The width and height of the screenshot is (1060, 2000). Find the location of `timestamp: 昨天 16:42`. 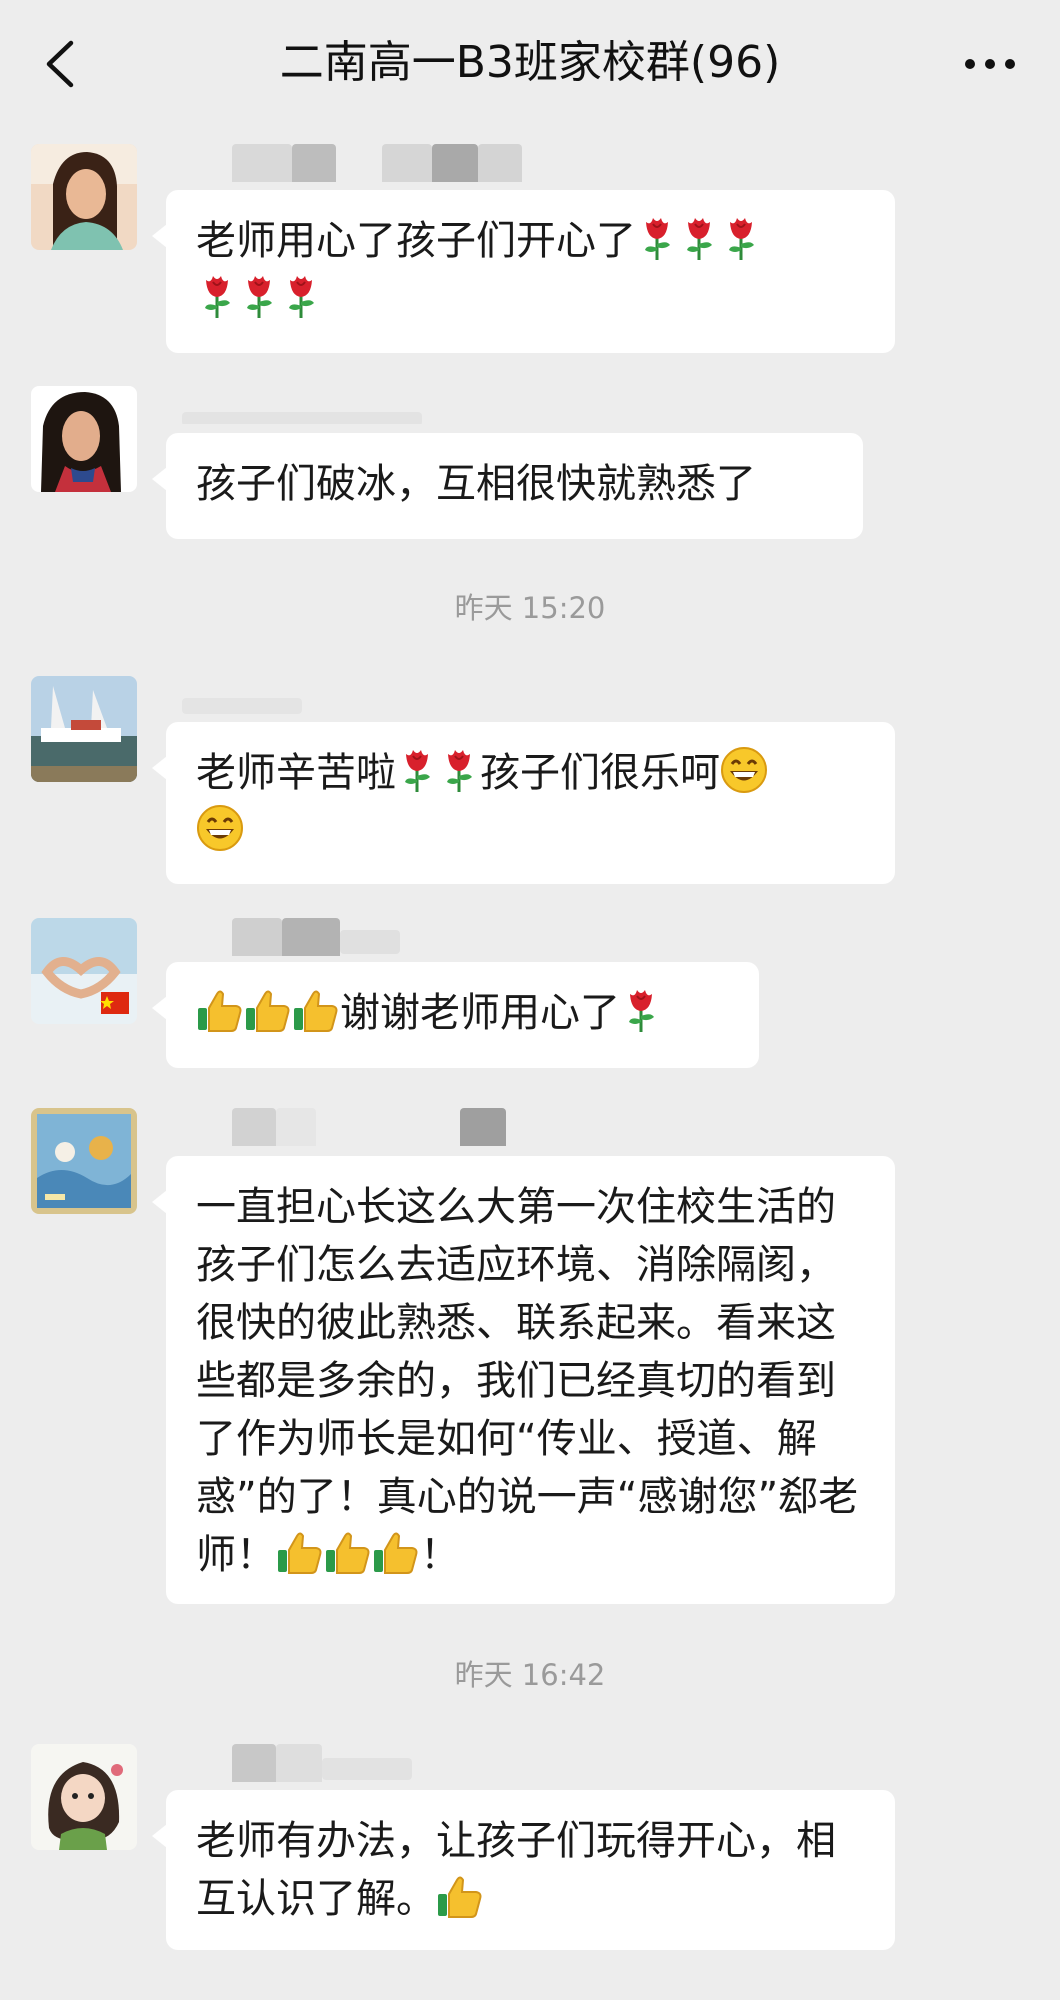

timestamp: 昨天 16:42 is located at coordinates (530, 1675).